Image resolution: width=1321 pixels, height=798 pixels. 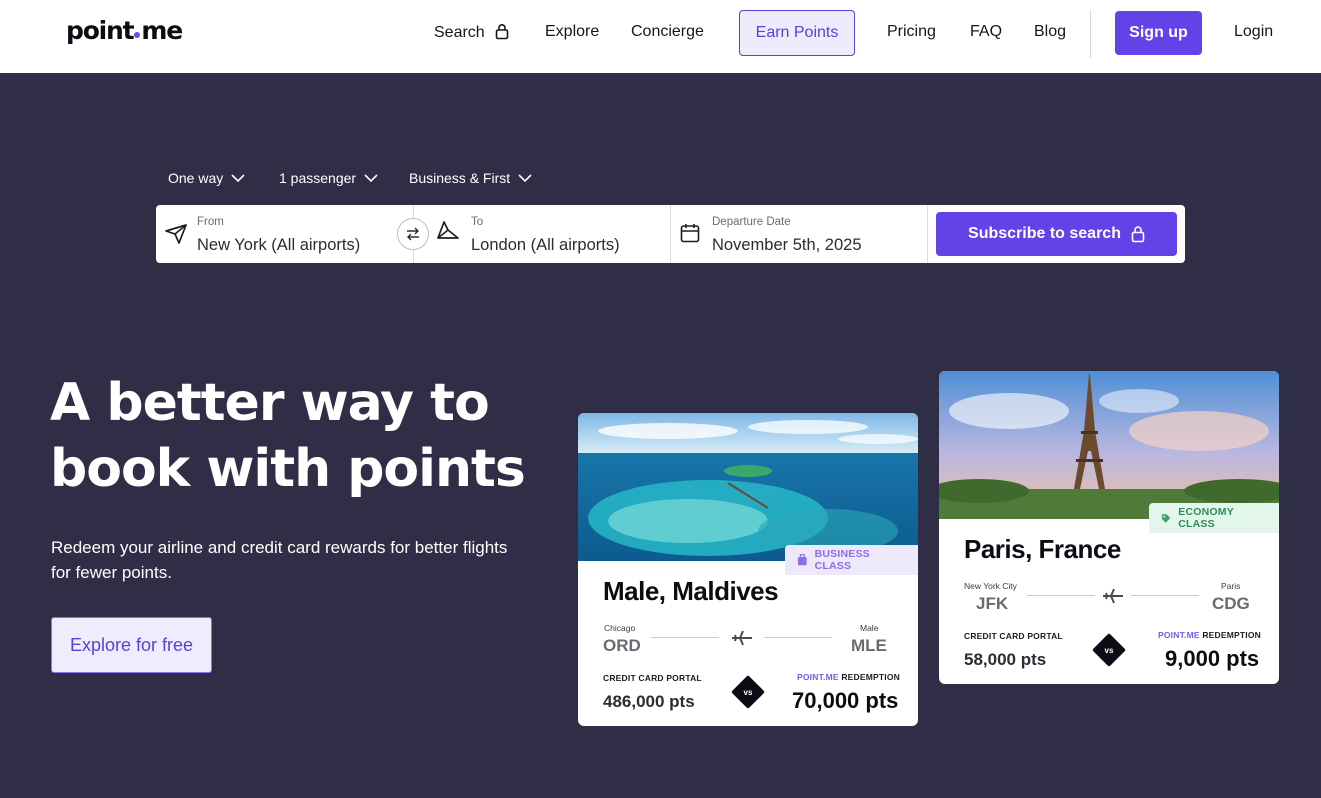 I want to click on paris-origin-code: JFK, so click(x=992, y=603).